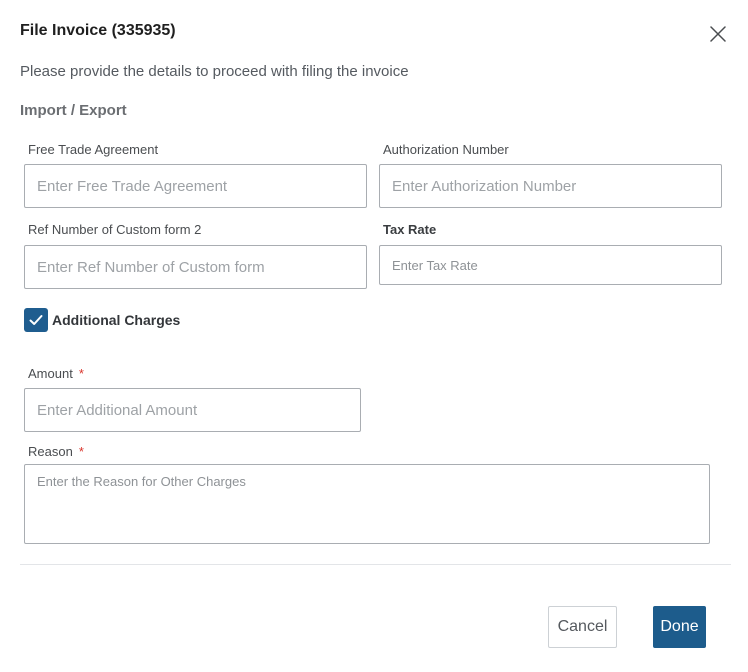  I want to click on ref-number-custom-form-input, so click(195, 267).